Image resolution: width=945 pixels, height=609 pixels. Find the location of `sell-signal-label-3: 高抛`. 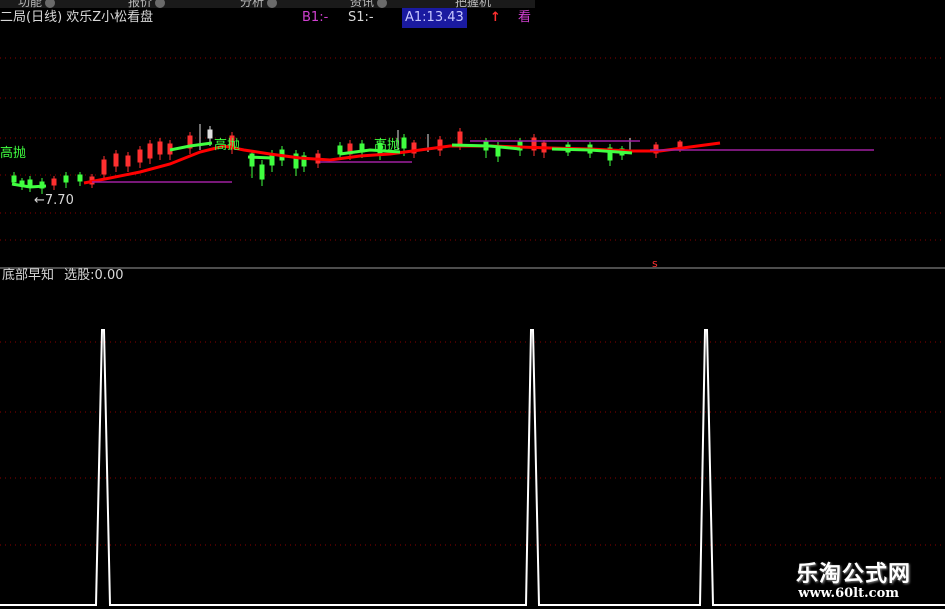

sell-signal-label-3: 高抛 is located at coordinates (387, 145).